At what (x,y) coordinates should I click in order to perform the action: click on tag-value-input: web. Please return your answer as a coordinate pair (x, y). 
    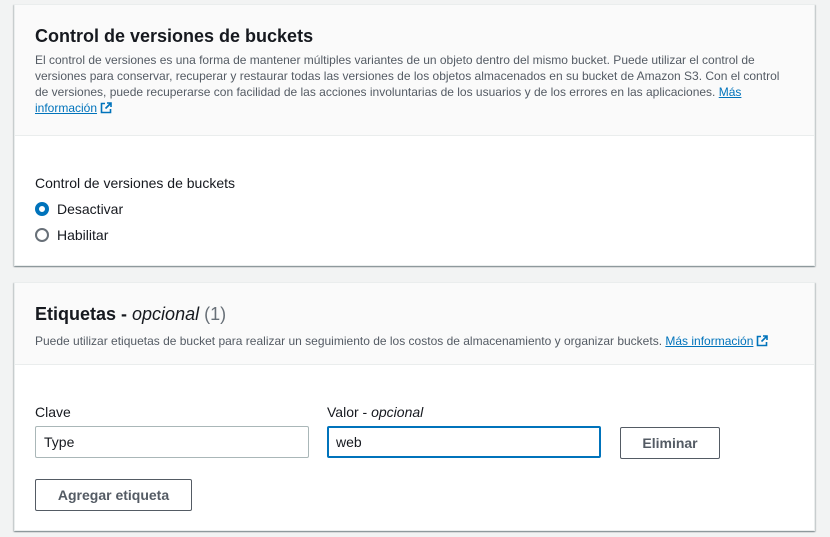
    Looking at the image, I should click on (464, 442).